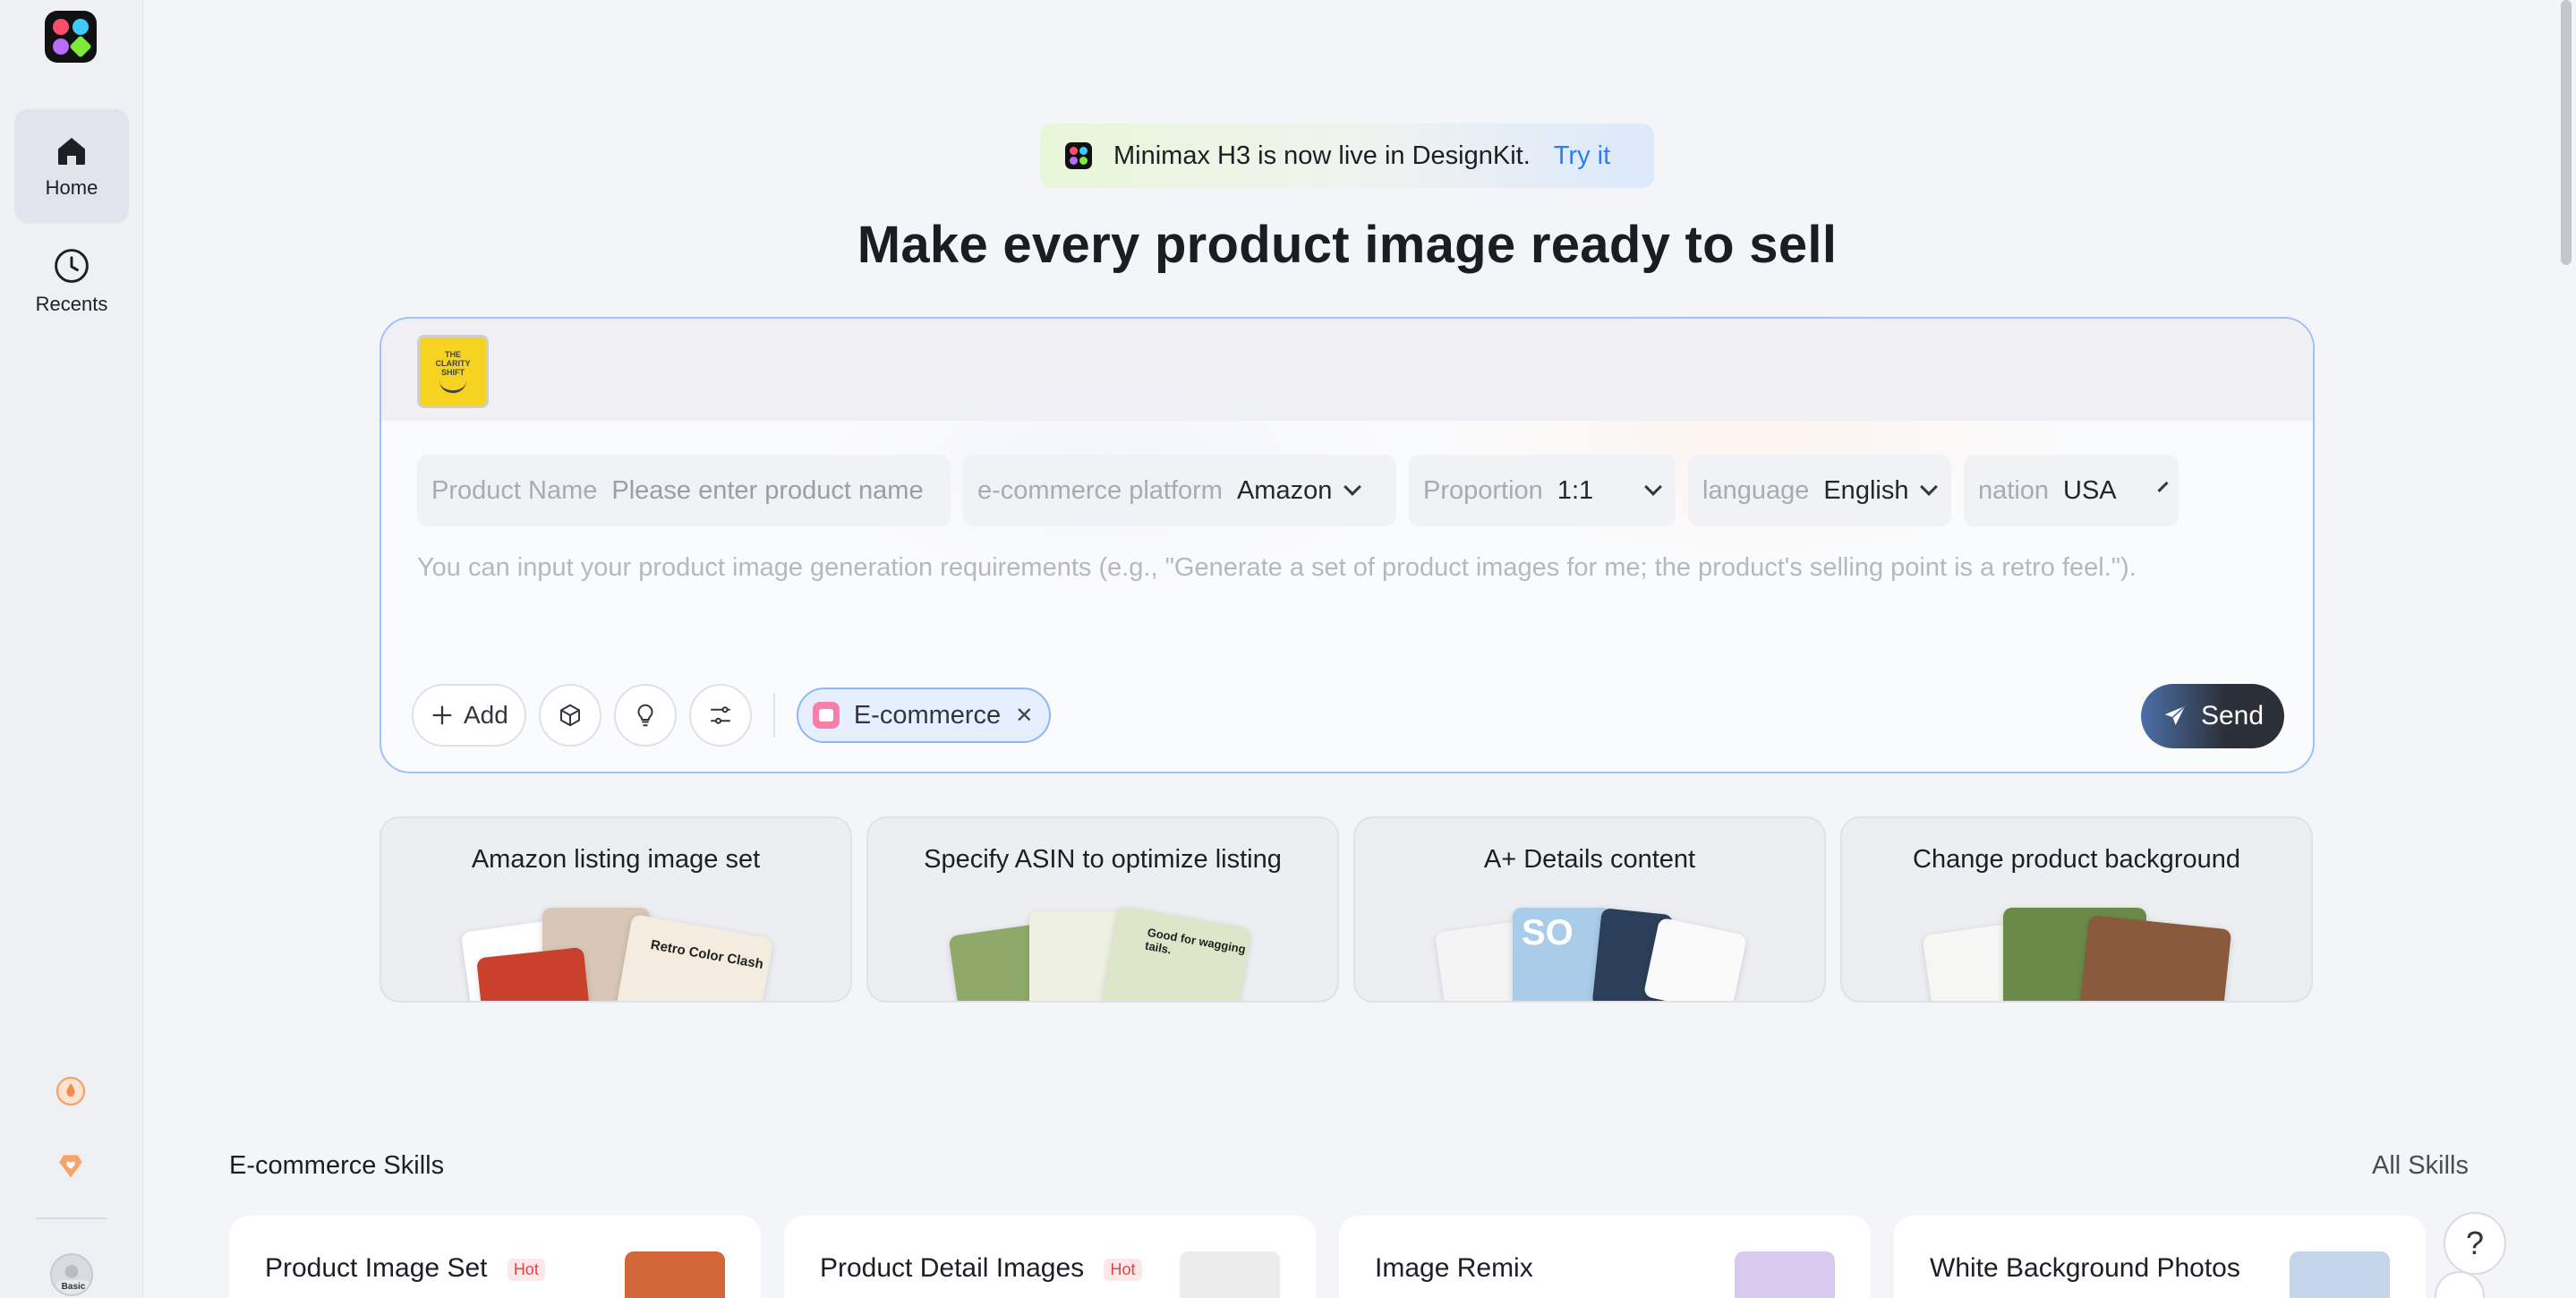 This screenshot has width=2576, height=1298. Describe the element at coordinates (442, 715) in the screenshot. I see `plus-icon` at that location.